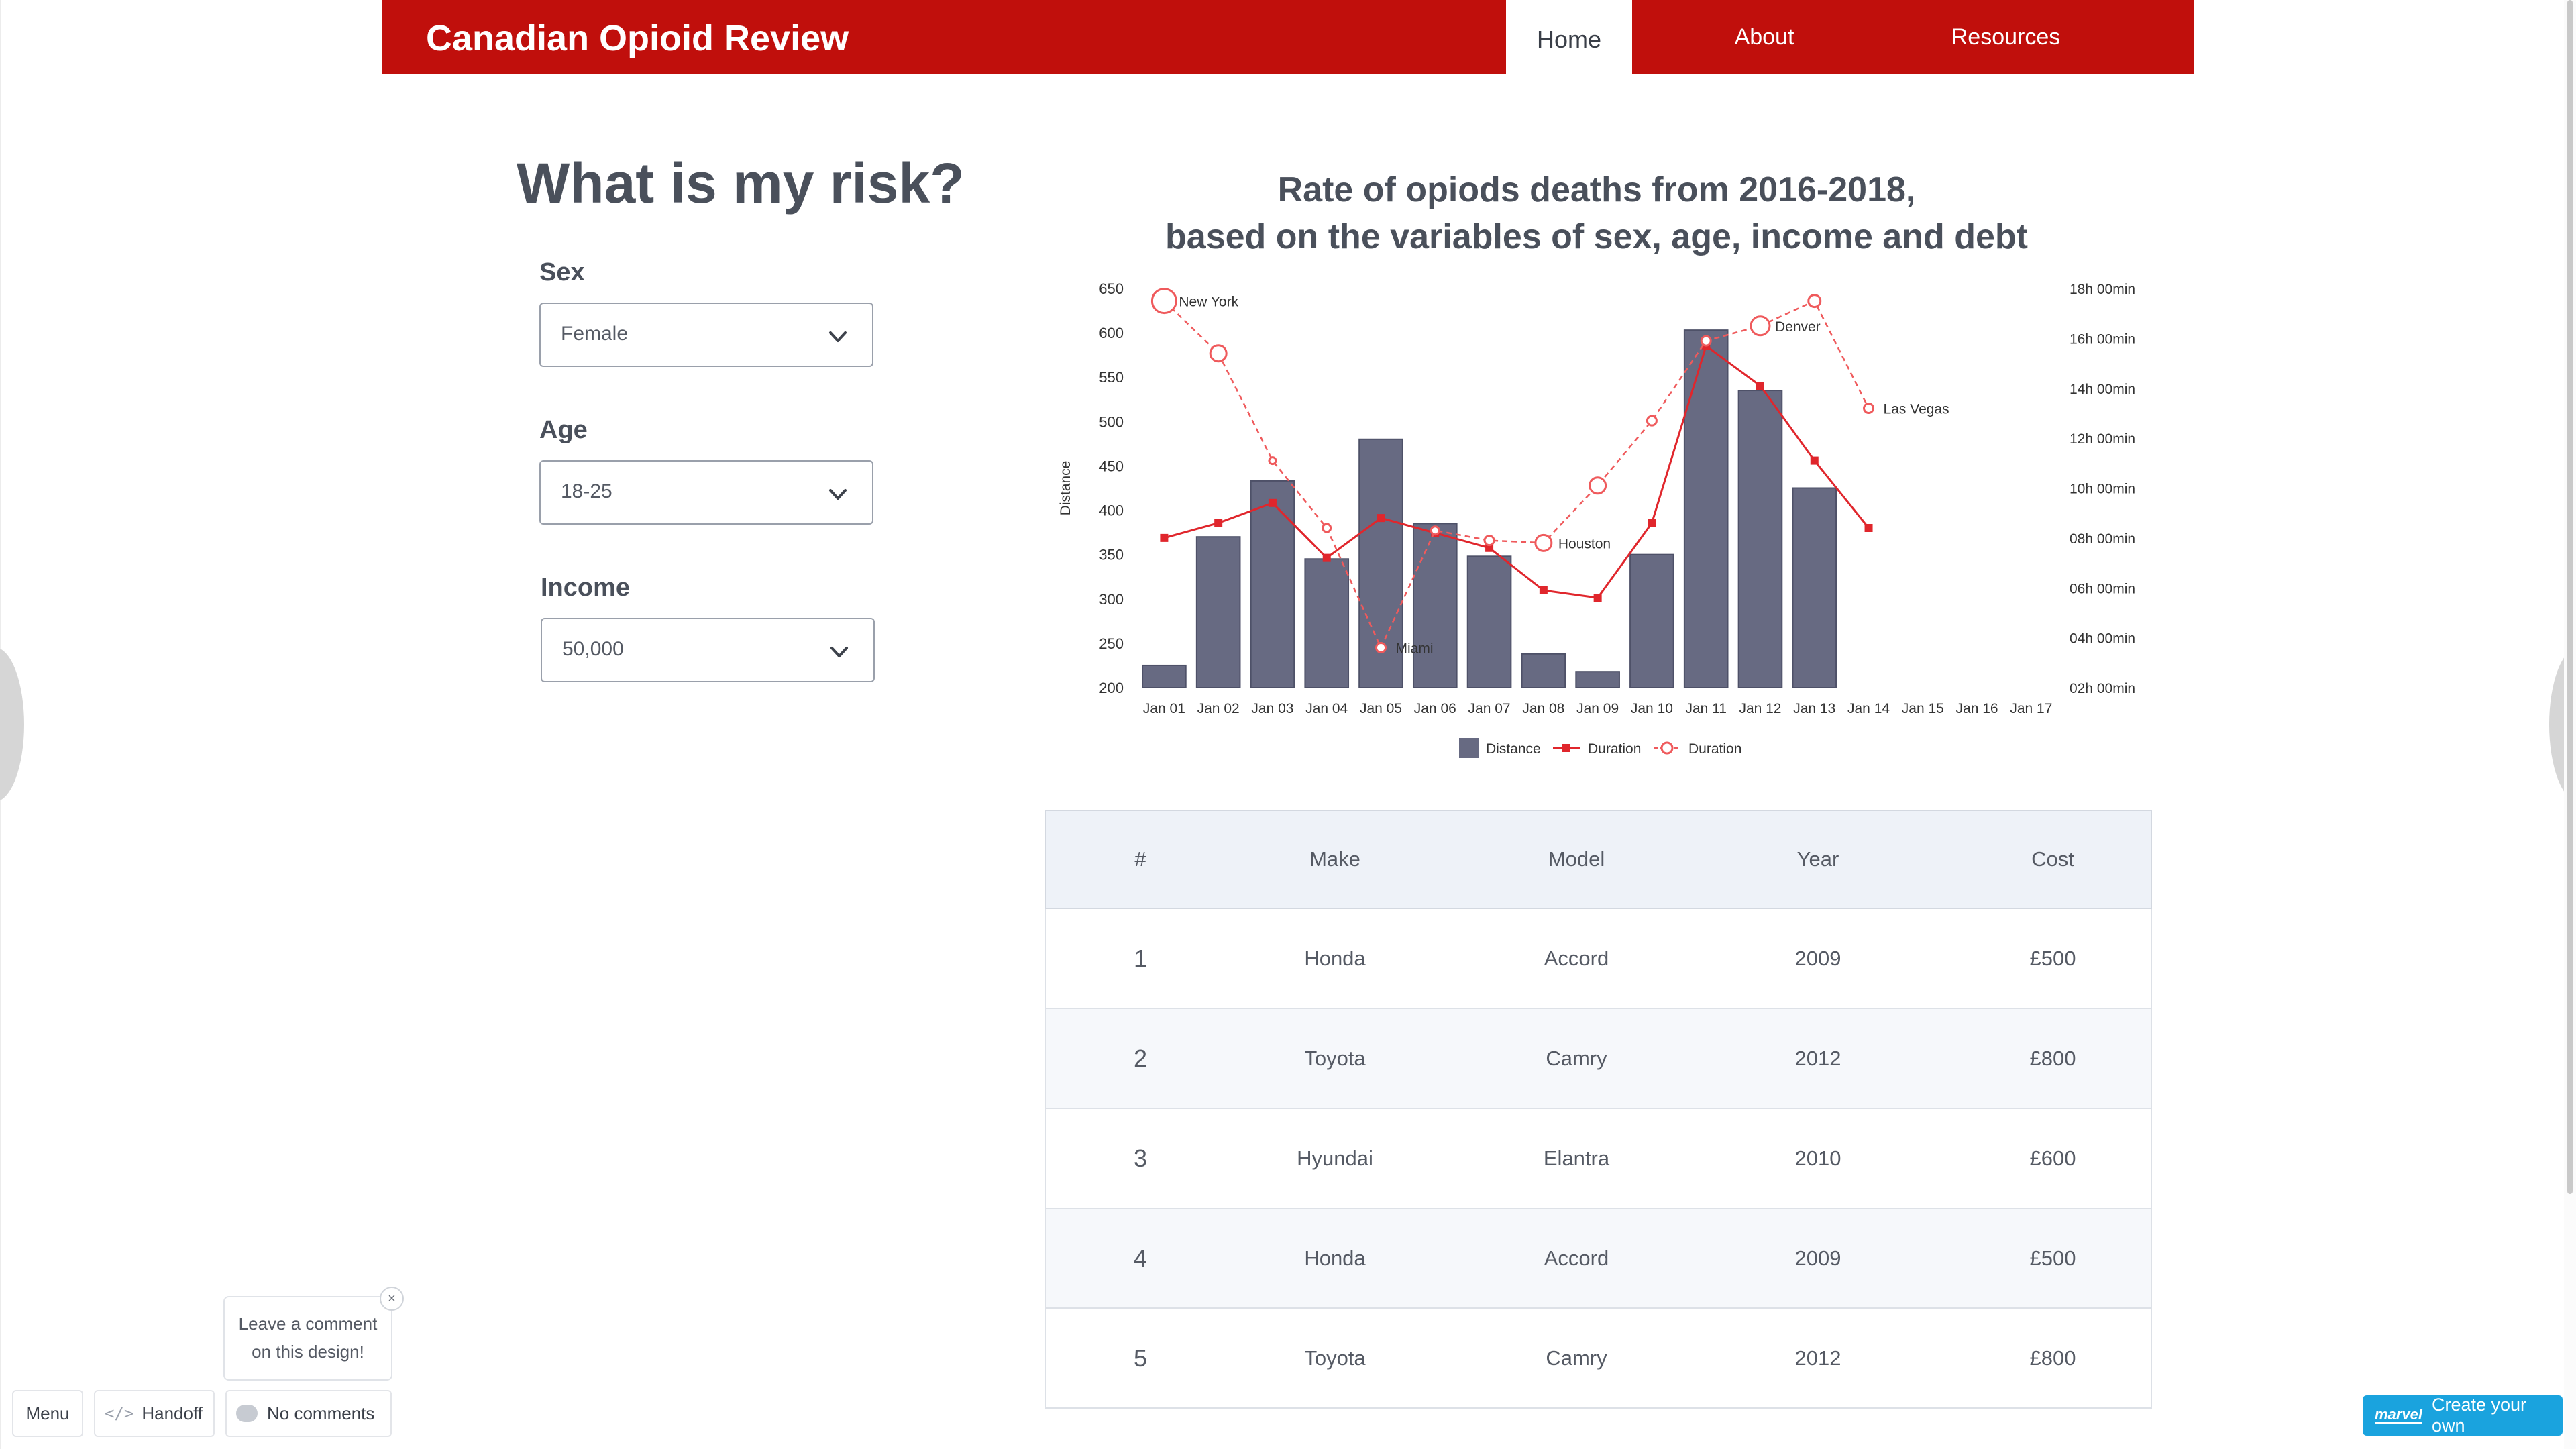 The image size is (2576, 1449). What do you see at coordinates (1111, 333) in the screenshot?
I see `y-tick-label: 600` at bounding box center [1111, 333].